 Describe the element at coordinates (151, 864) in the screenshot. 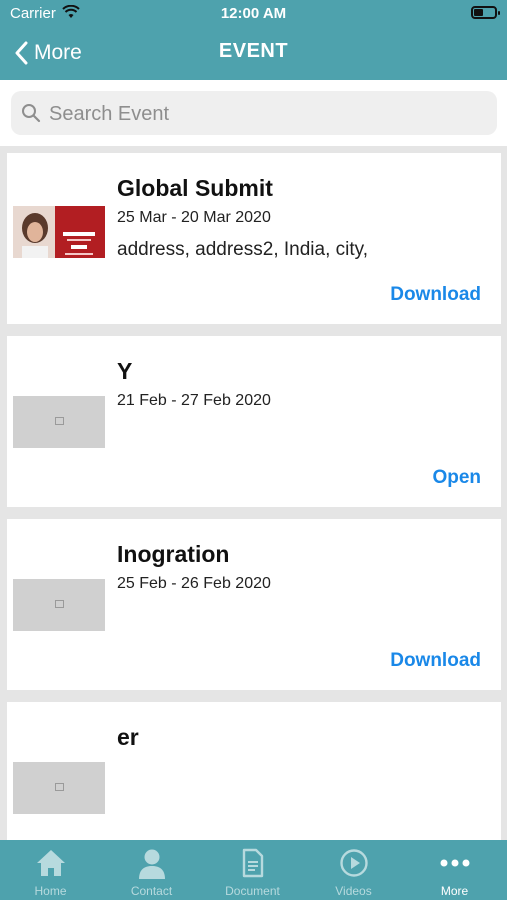

I see `person-icon` at that location.